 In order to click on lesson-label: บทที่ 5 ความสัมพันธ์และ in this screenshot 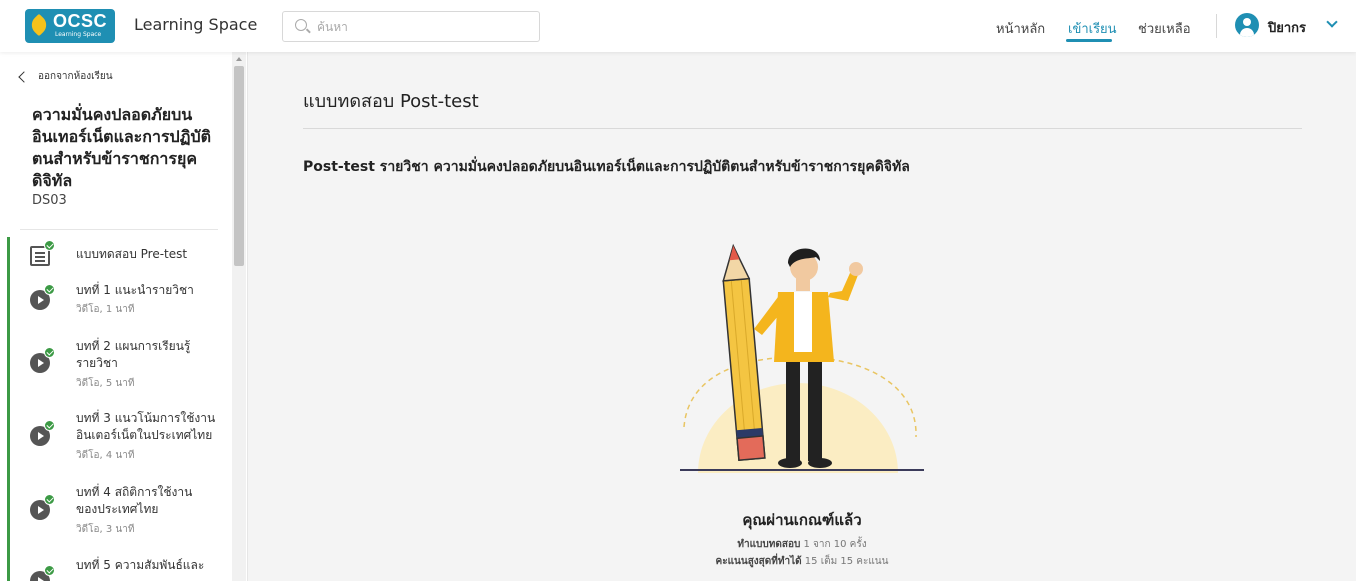, I will do `click(140, 565)`.